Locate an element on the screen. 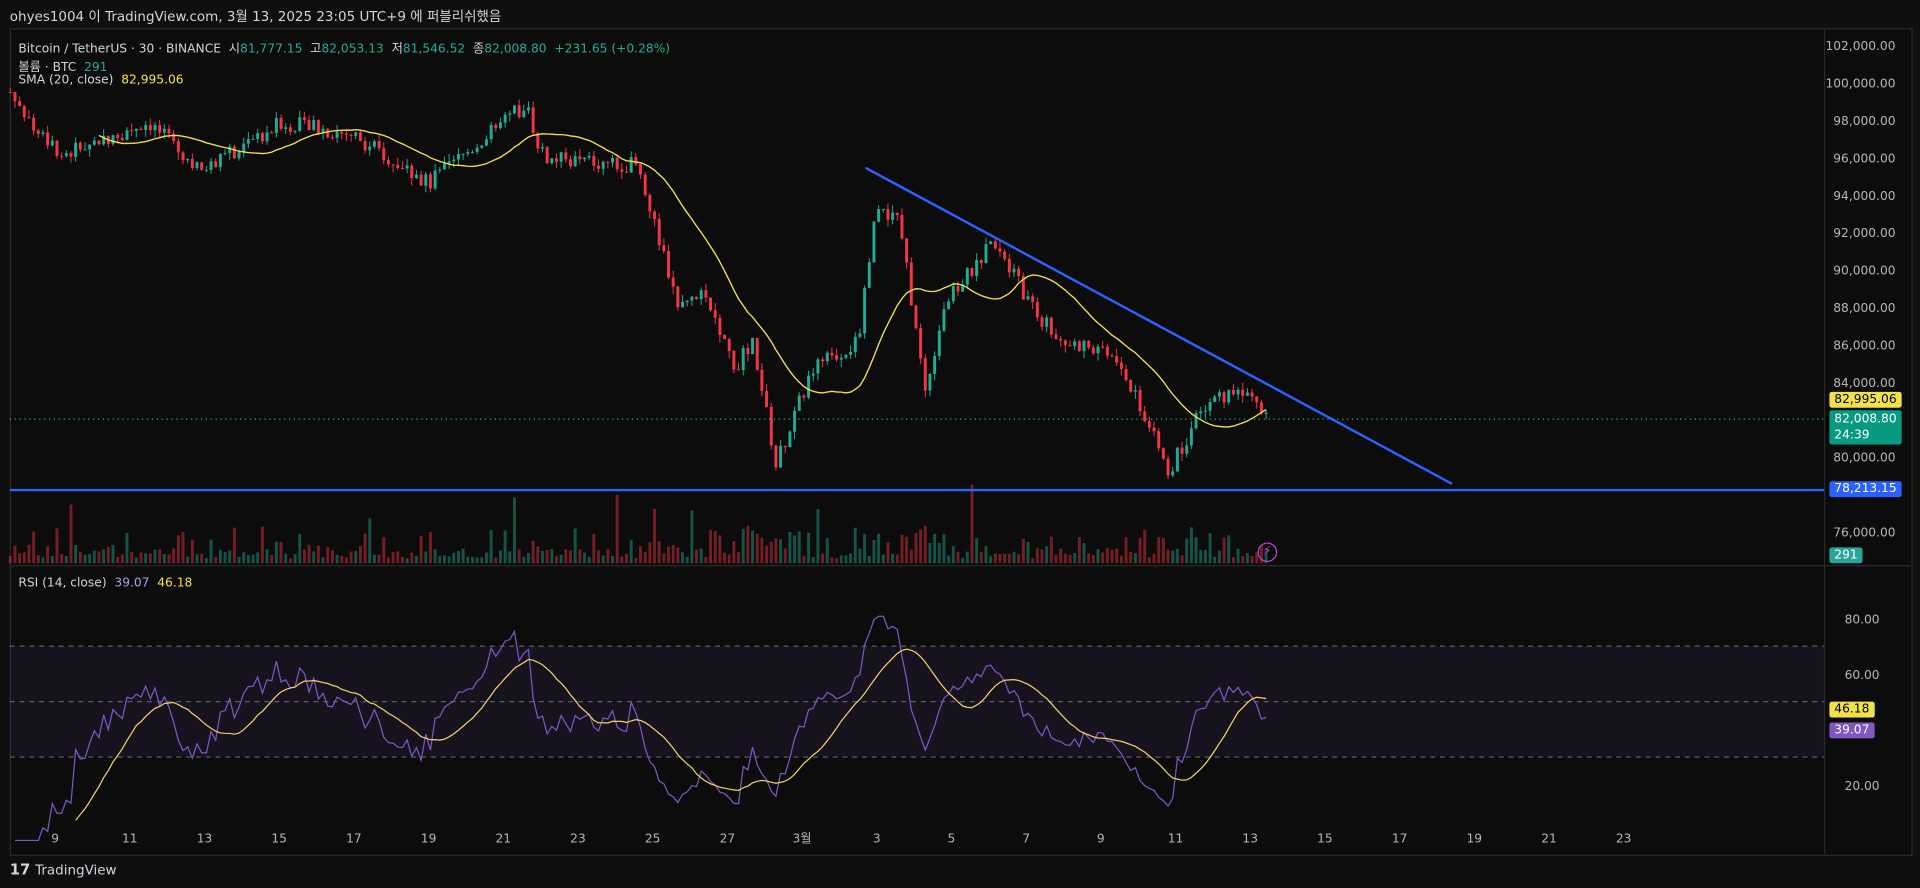  rsi-legend: RSI (14, close) 39.07 46.18 is located at coordinates (105, 583).